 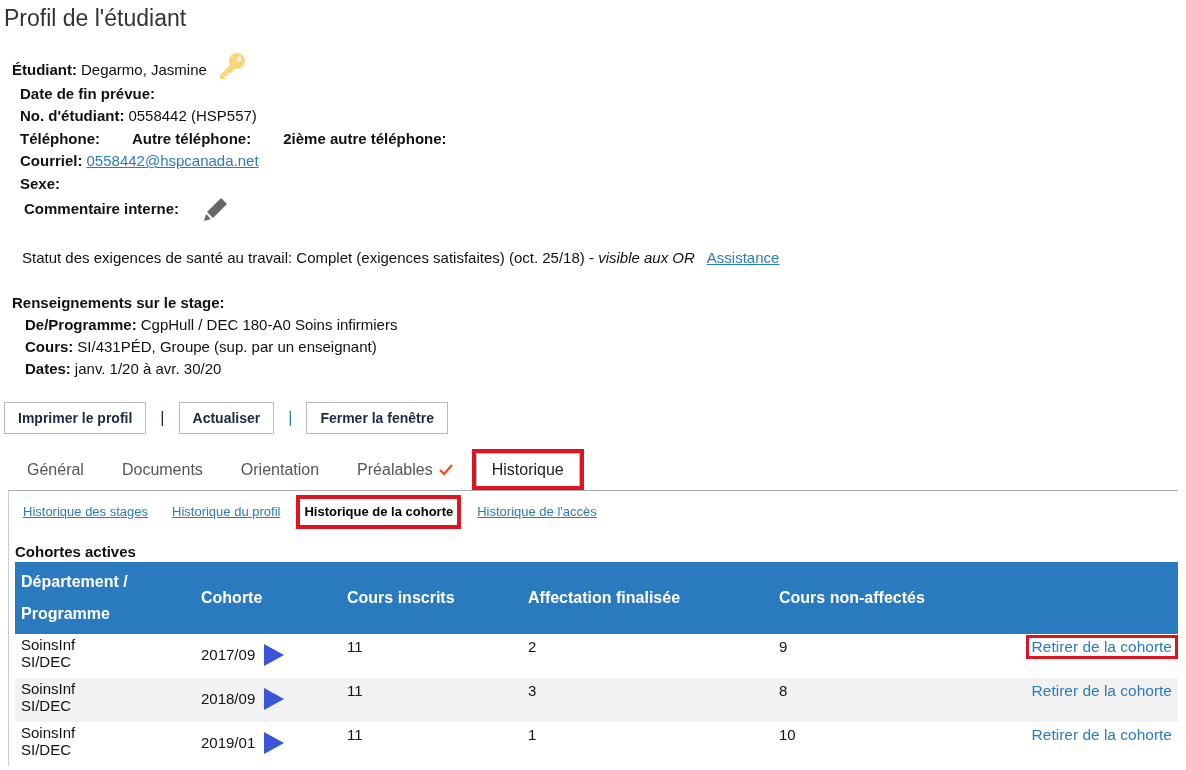 I want to click on table-cell: 2018/09, so click(x=228, y=698).